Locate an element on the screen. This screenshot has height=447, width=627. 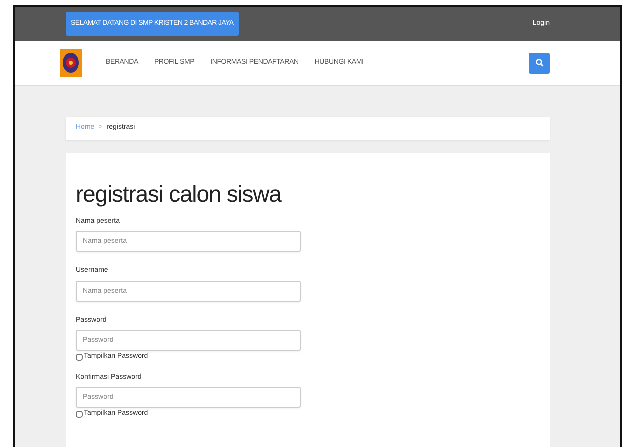
search-icon is located at coordinates (540, 63).